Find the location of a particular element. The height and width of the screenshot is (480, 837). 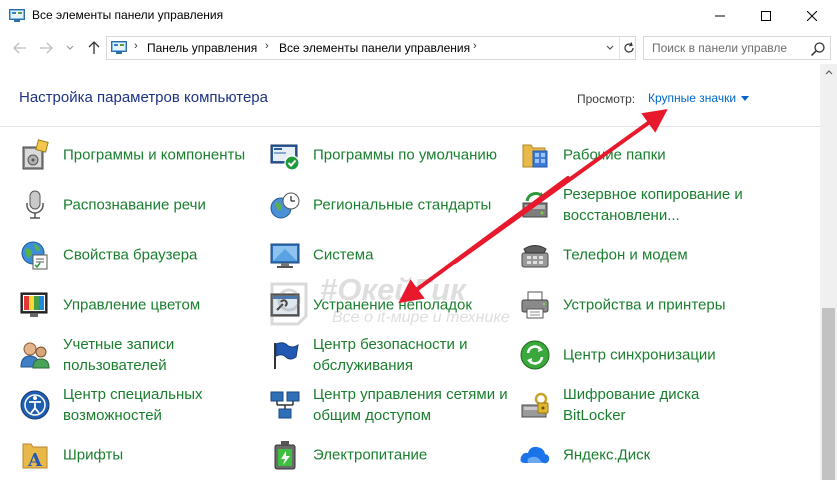

item-label: Центр специальных возможностей is located at coordinates (133, 405).